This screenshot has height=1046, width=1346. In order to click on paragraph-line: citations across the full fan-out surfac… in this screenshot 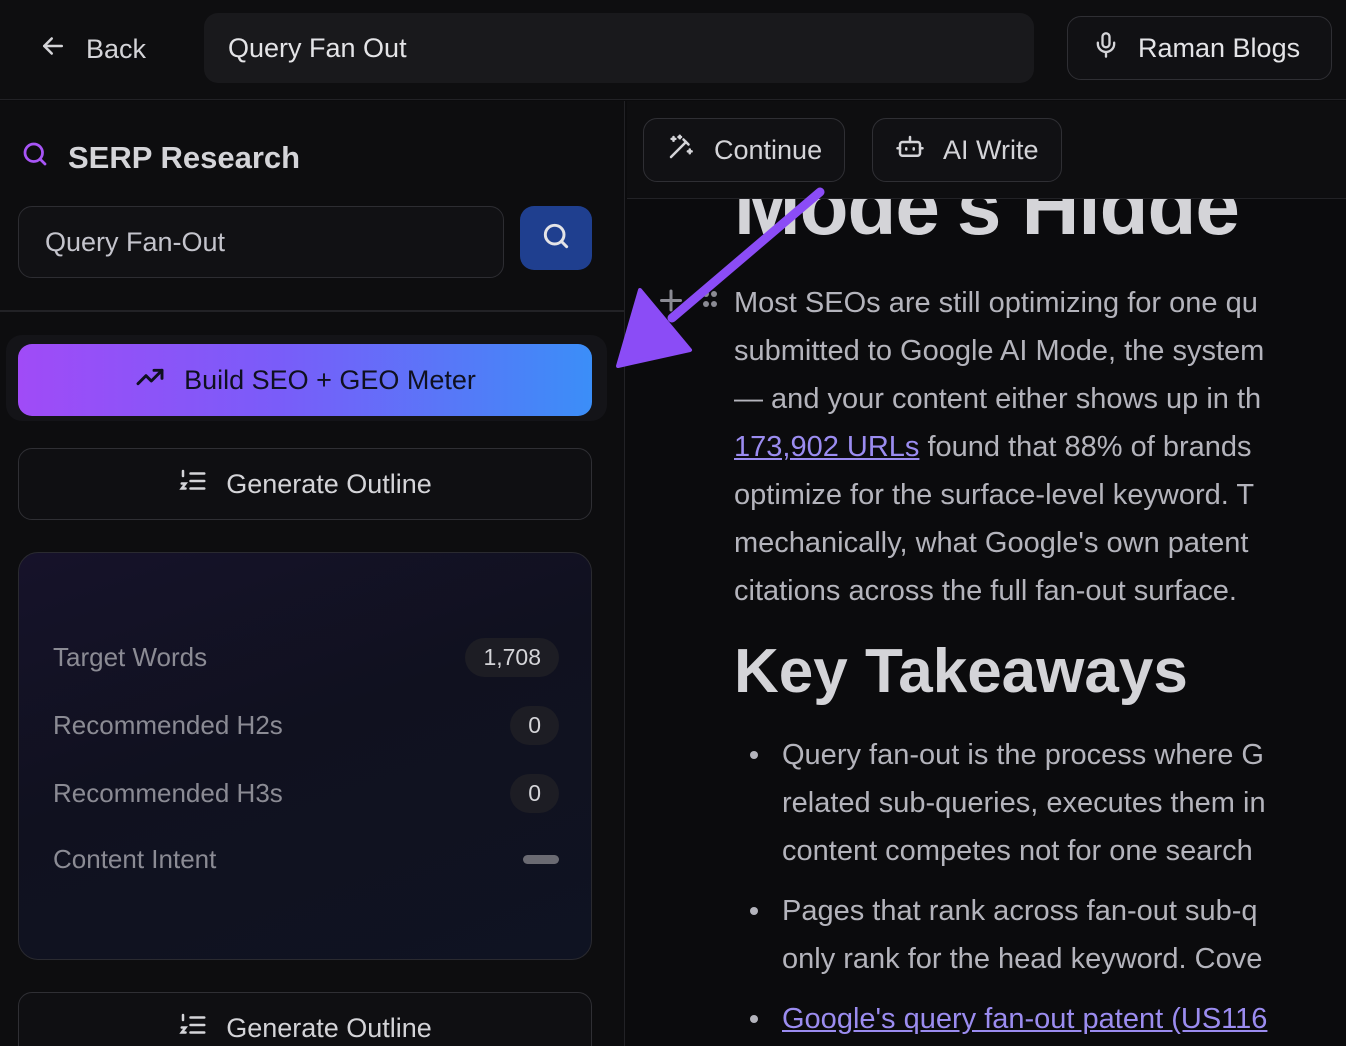, I will do `click(985, 591)`.